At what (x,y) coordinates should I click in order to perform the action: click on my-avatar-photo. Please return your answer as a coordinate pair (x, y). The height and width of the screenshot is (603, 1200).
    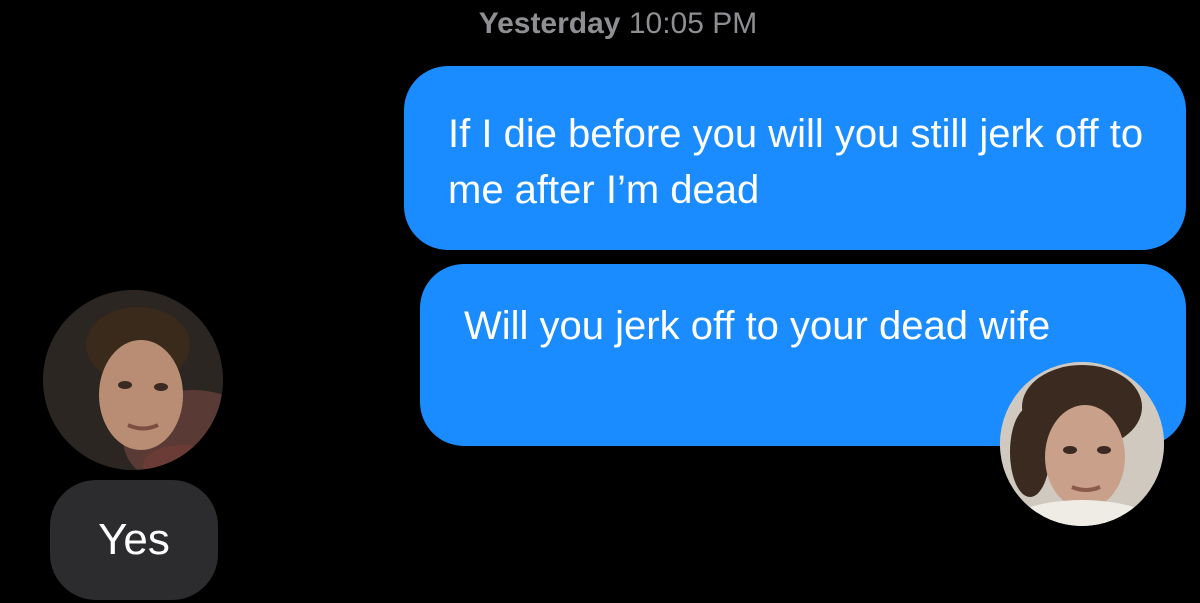
    Looking at the image, I should click on (1082, 444).